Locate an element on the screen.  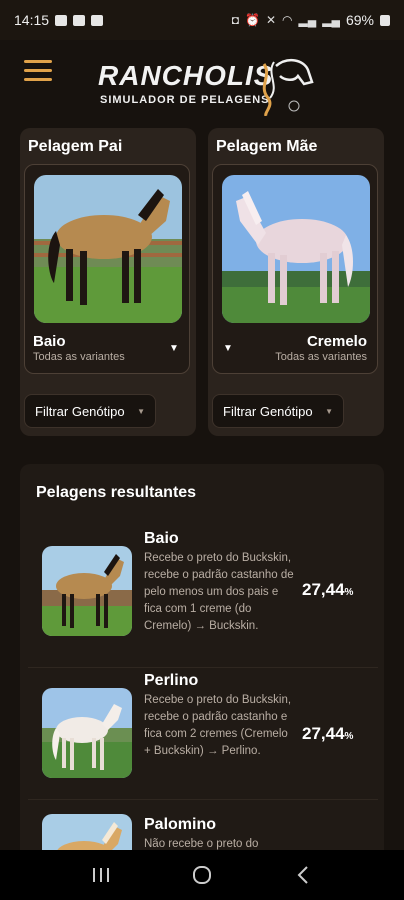
mother-filter-label: Filtrar Genótipo is located at coordinates (268, 411).